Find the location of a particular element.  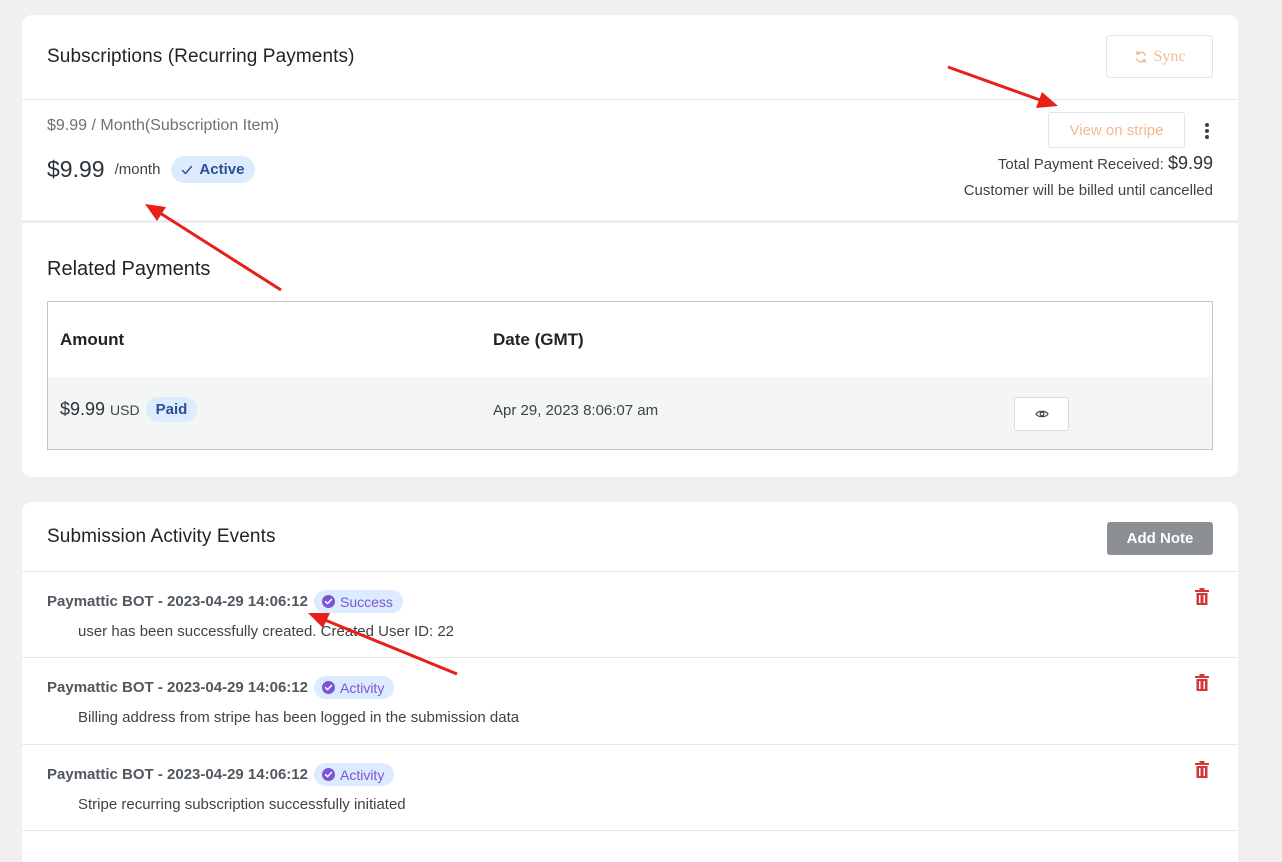

plan-name: $9.99 / Month(Subscription Item) is located at coordinates (163, 125).